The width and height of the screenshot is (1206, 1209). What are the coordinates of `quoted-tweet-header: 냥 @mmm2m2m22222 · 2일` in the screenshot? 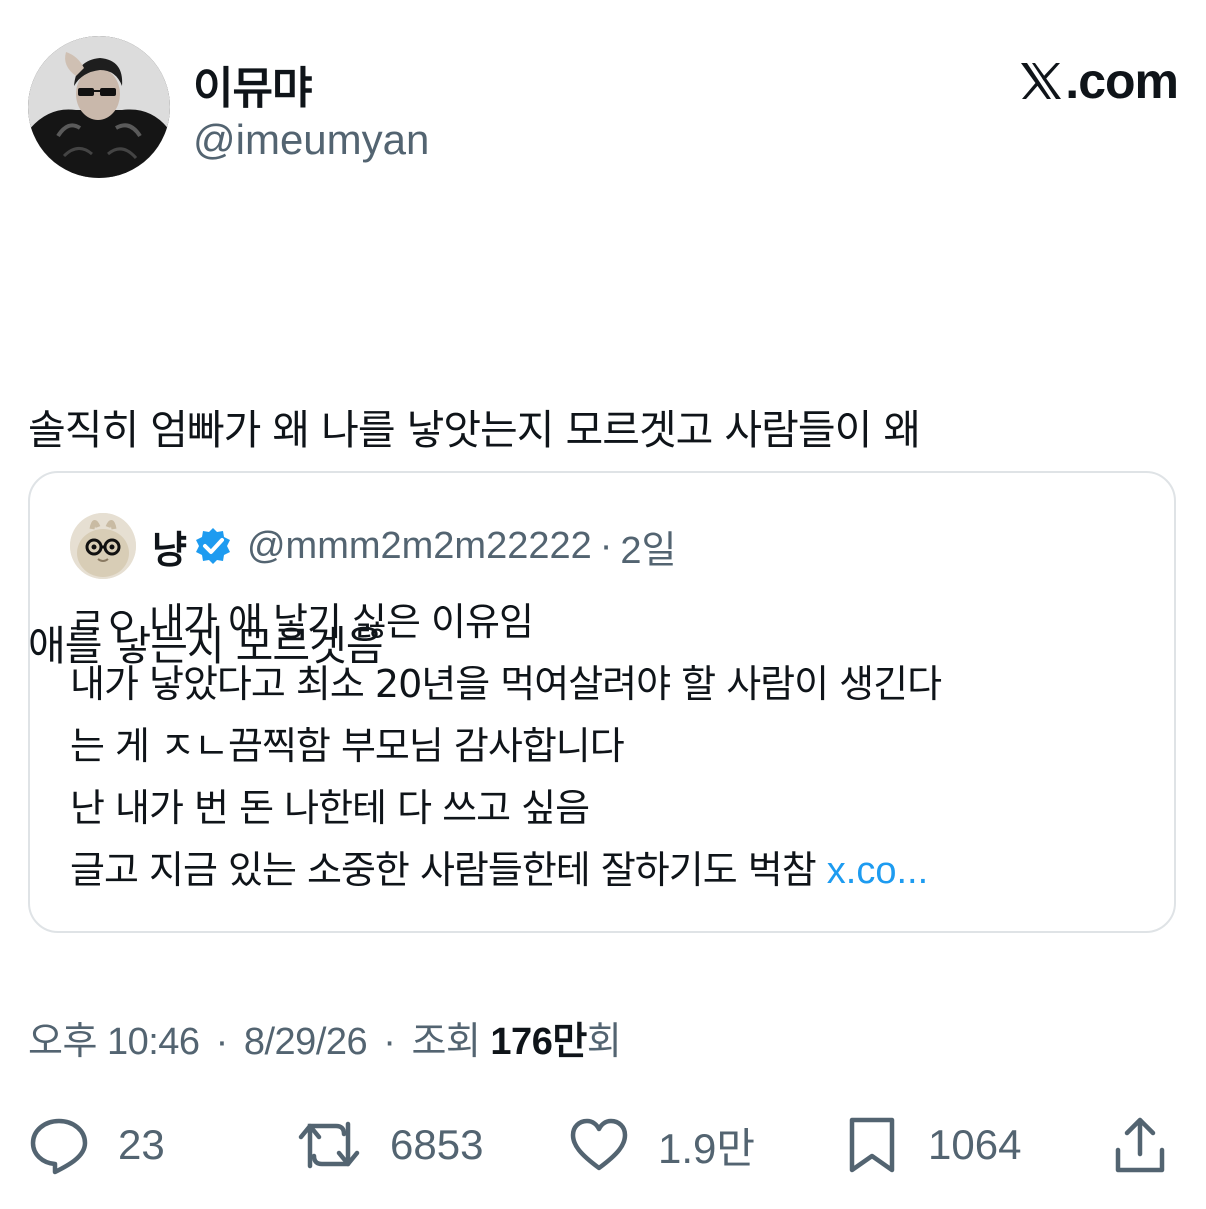 It's located at (373, 546).